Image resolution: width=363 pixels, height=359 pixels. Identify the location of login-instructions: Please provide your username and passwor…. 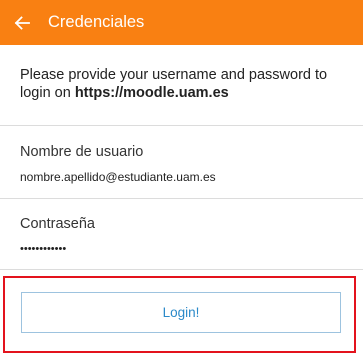
(185, 84).